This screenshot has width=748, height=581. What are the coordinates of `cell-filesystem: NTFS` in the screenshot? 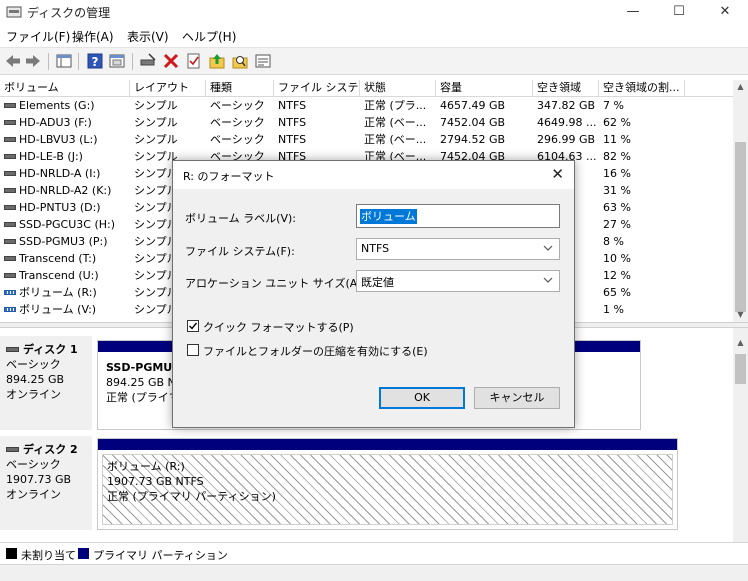 It's located at (317, 123).